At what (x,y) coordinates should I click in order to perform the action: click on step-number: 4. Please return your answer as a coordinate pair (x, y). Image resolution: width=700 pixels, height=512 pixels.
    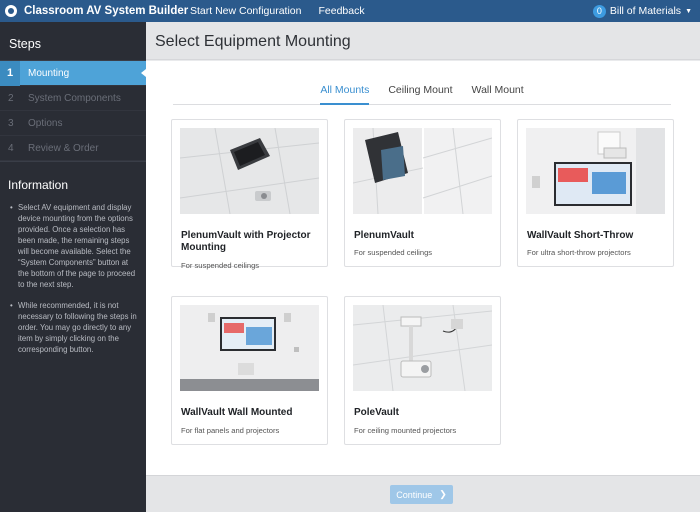
    Looking at the image, I should click on (11, 148).